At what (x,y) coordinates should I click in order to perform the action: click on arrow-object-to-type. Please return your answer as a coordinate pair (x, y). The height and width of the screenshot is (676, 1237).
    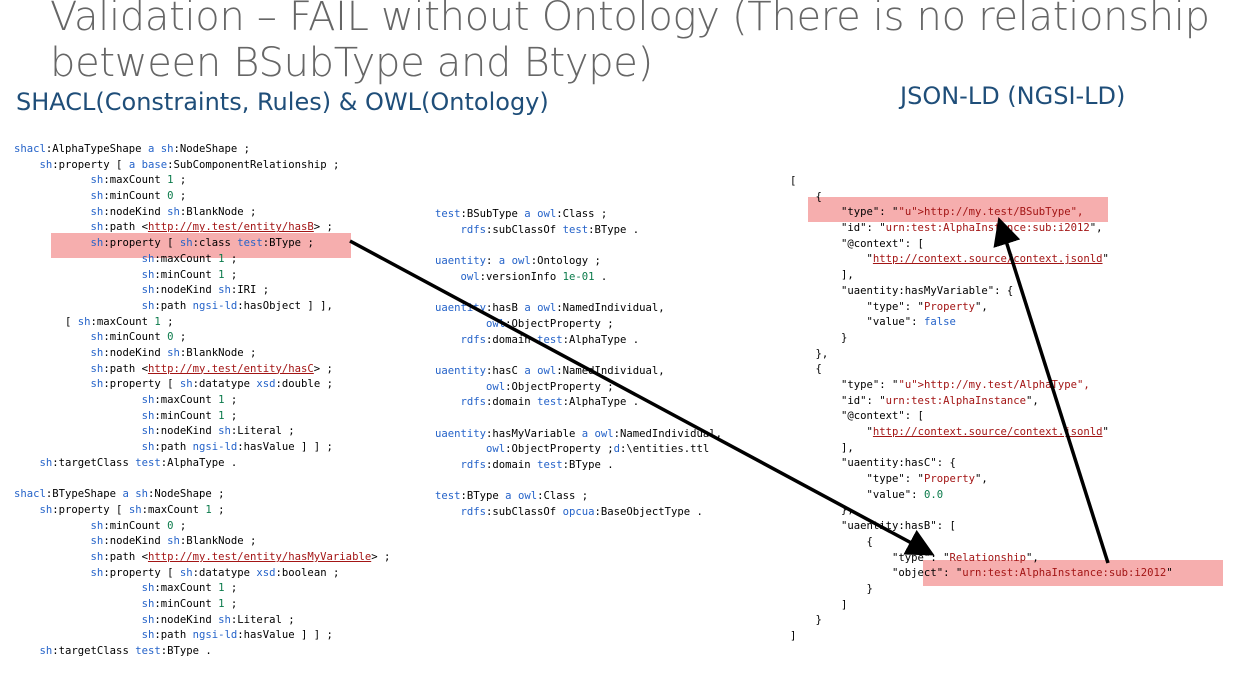
    Looking at the image, I should click on (1051, 390).